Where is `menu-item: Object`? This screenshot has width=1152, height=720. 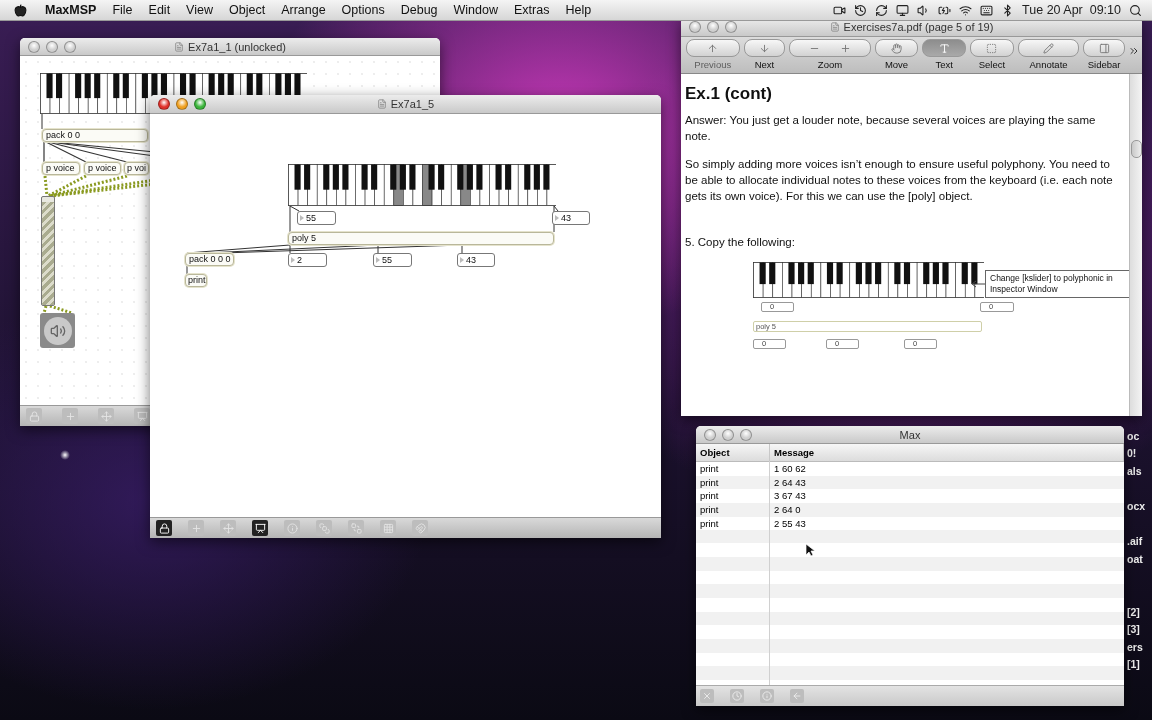
menu-item: Object is located at coordinates (247, 10).